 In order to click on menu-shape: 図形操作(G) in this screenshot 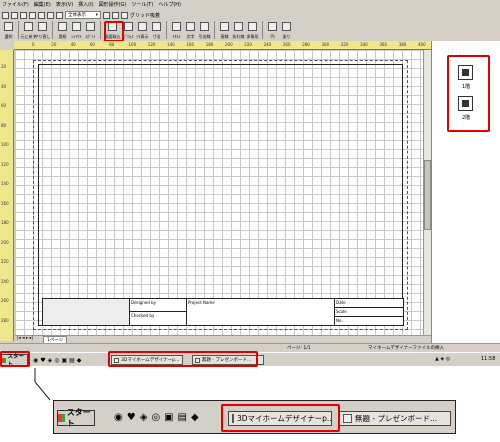, I will do `click(113, 4)`.